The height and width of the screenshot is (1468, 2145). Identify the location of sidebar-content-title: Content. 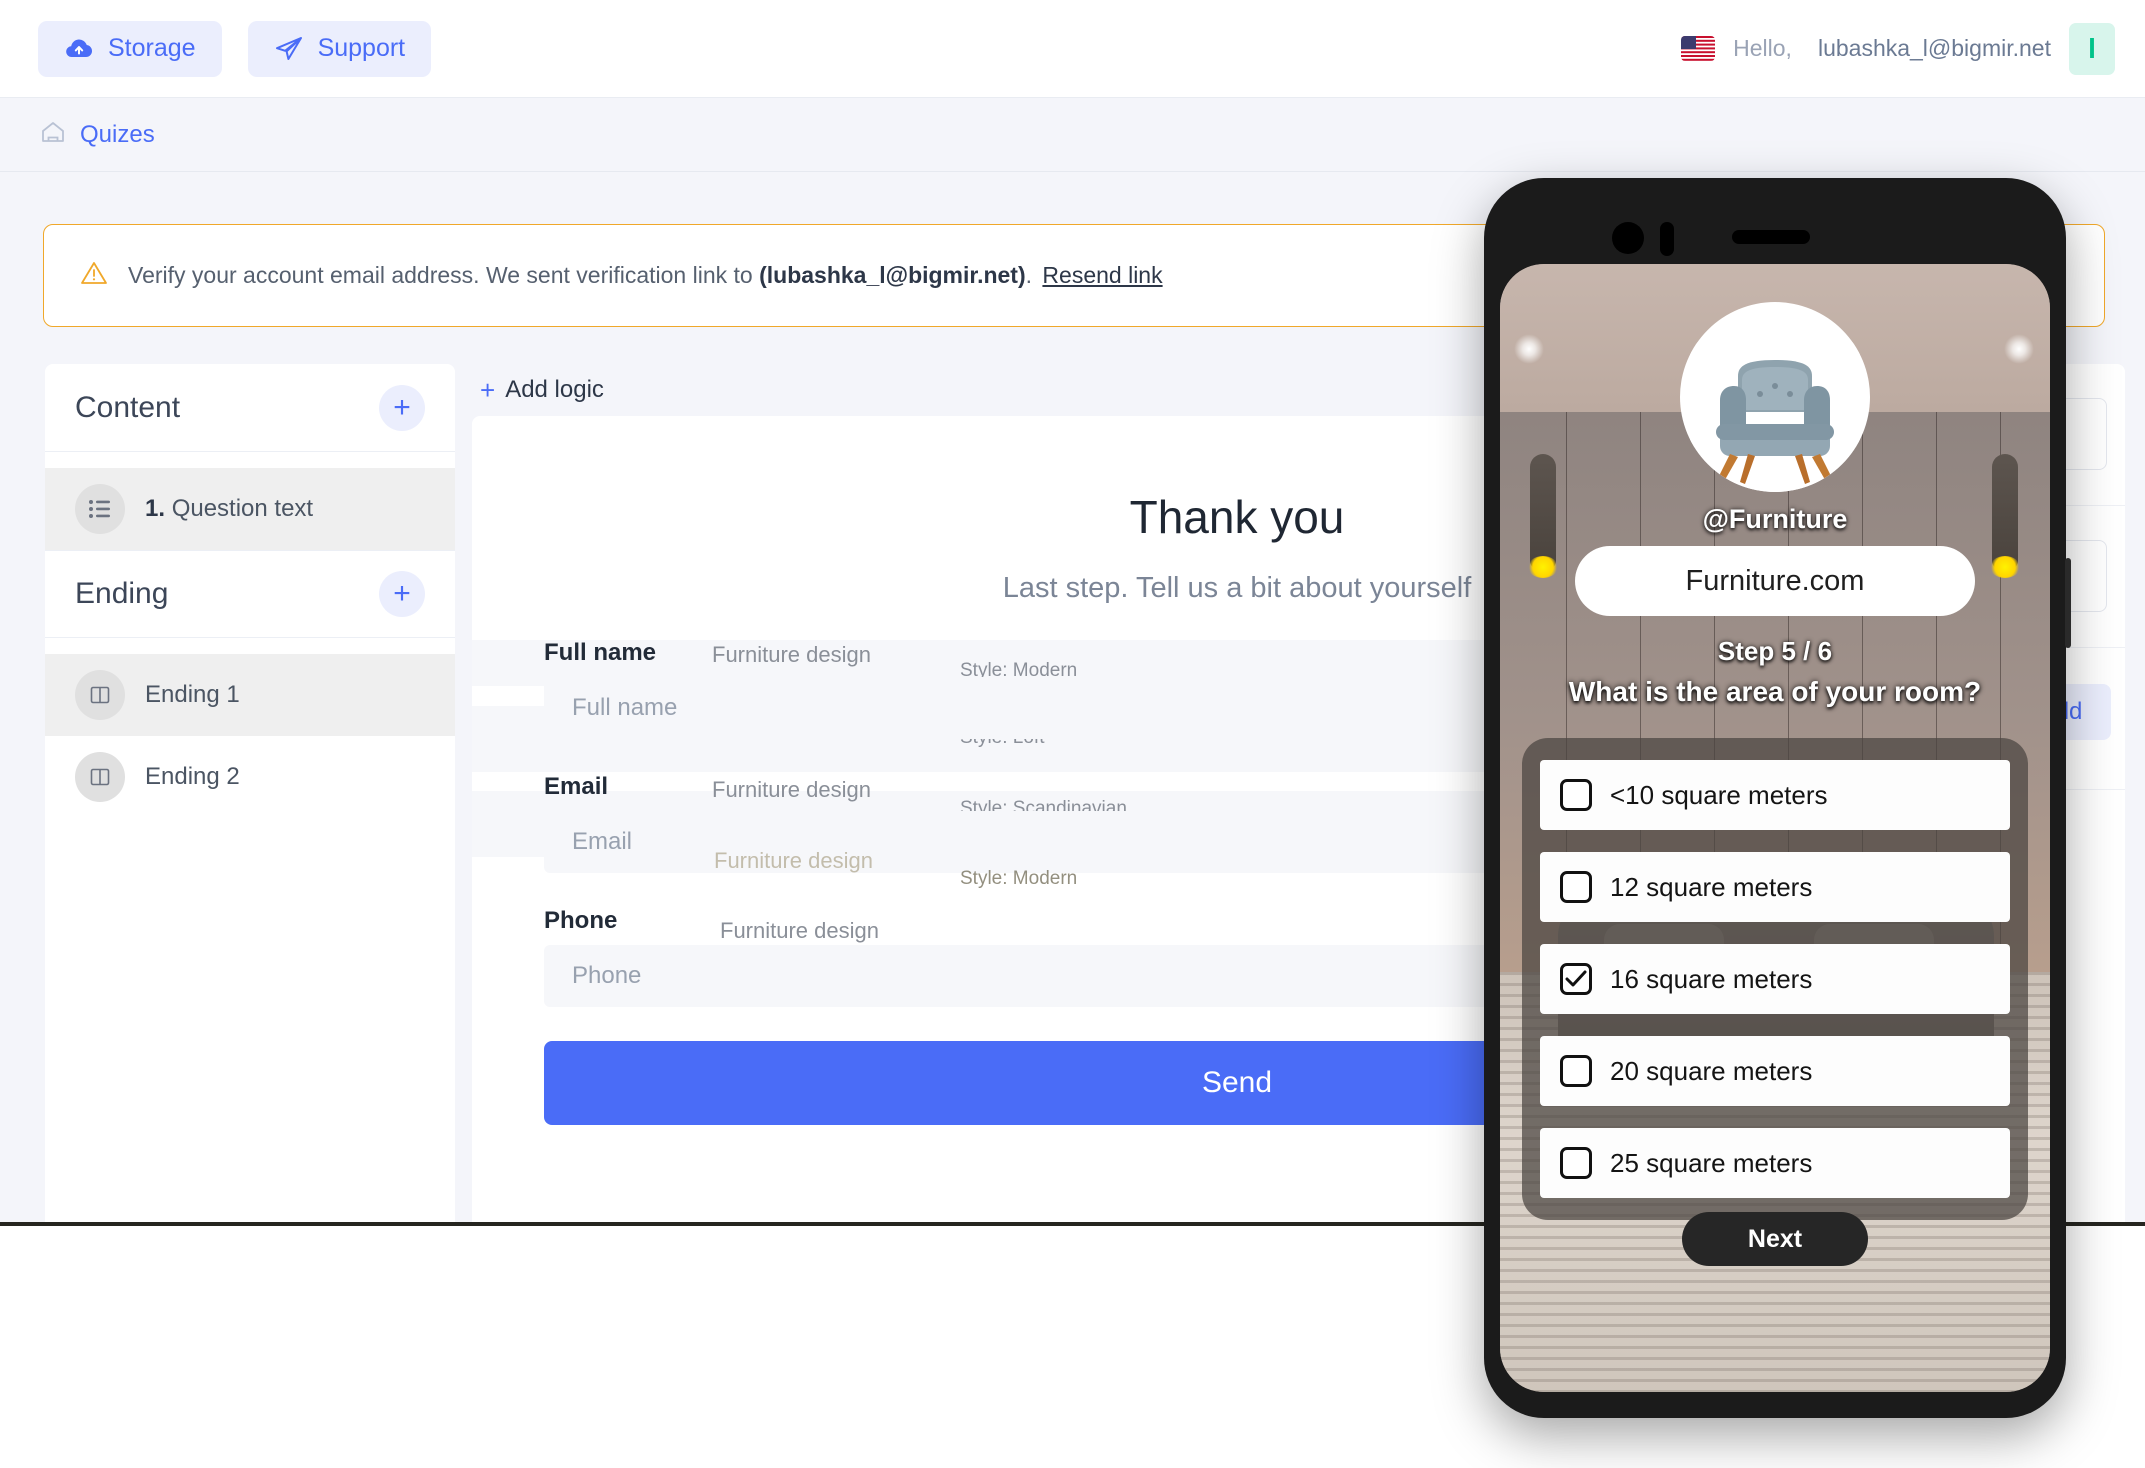
(128, 407).